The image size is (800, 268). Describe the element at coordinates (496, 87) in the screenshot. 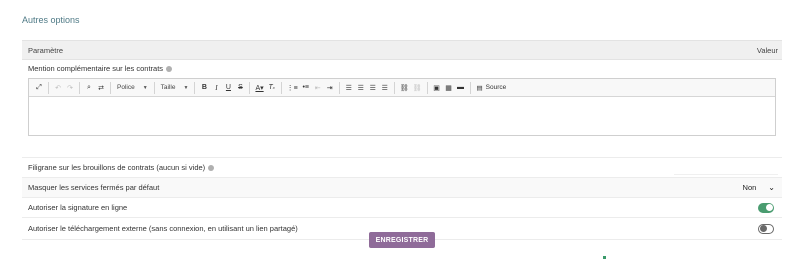

I see `source-label: Source` at that location.